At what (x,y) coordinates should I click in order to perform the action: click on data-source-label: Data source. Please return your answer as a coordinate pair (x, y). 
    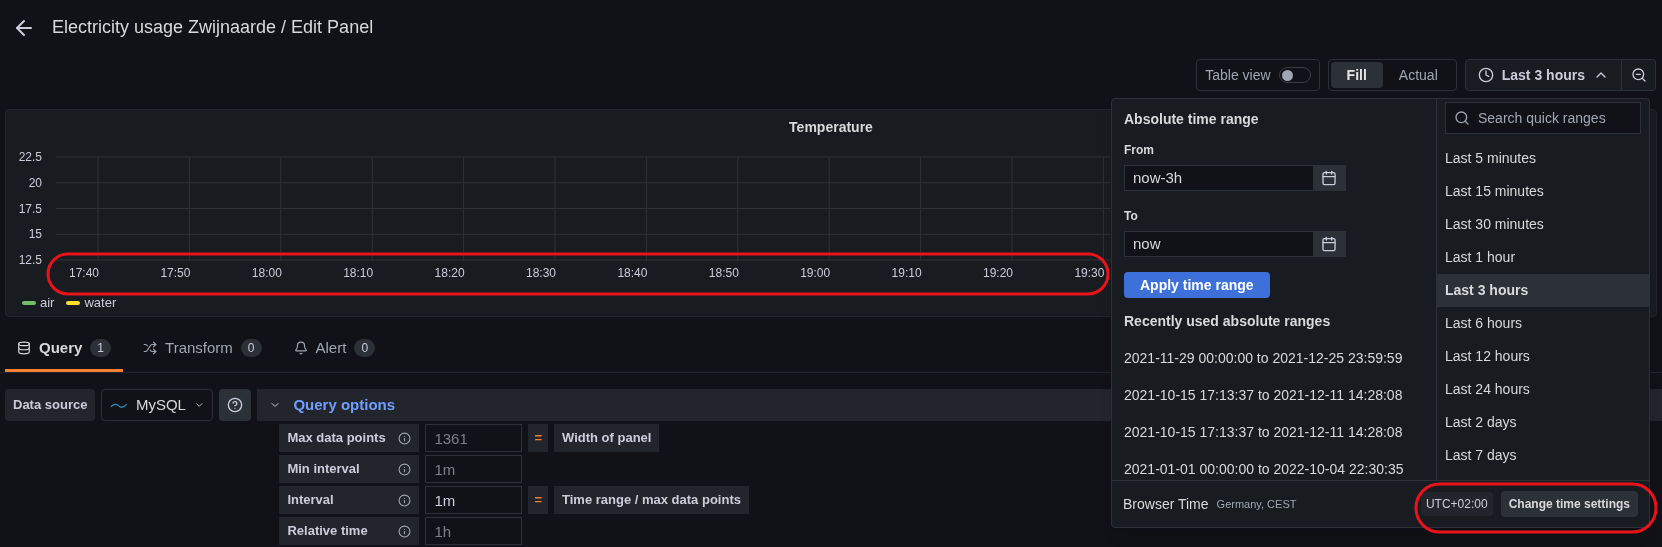
    Looking at the image, I should click on (50, 405).